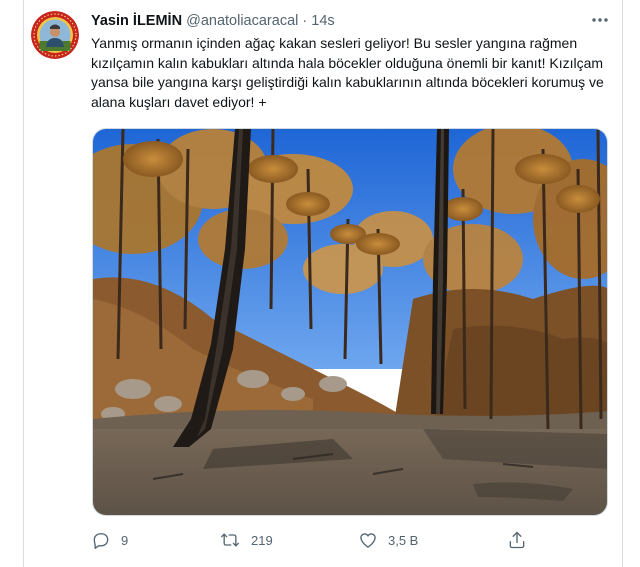  Describe the element at coordinates (311, 540) in the screenshot. I see `tweet-actions: 9 219 3,5 B` at that location.